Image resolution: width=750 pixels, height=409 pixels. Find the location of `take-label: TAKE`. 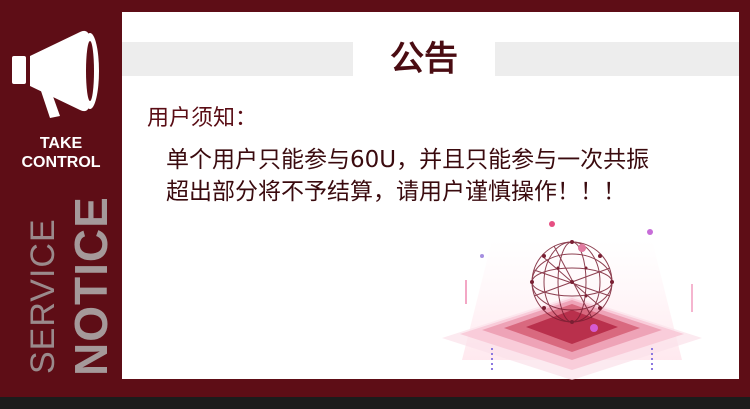

take-label: TAKE is located at coordinates (61, 143).